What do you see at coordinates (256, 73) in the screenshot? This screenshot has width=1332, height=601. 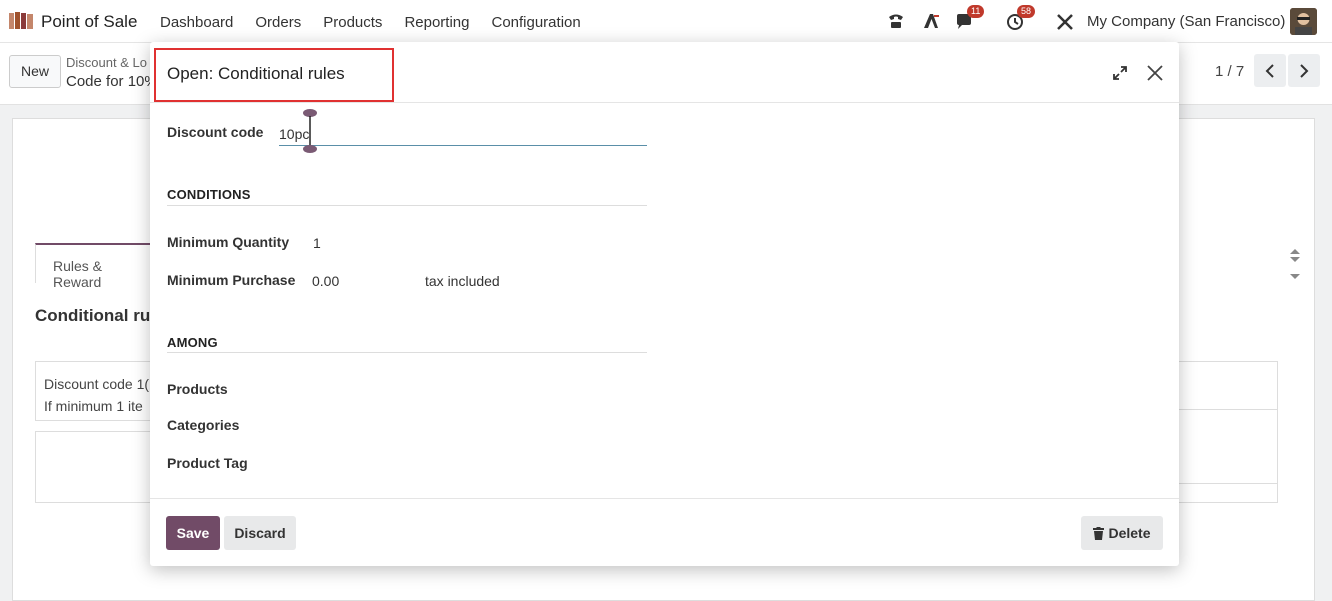 I see `dialog-title: Open: Conditional rules` at bounding box center [256, 73].